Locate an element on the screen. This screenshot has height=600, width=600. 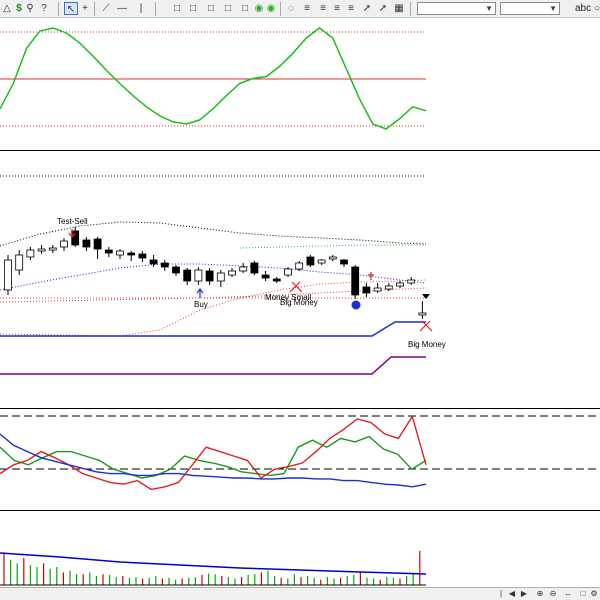
support-line-purple is located at coordinates (213, 365).